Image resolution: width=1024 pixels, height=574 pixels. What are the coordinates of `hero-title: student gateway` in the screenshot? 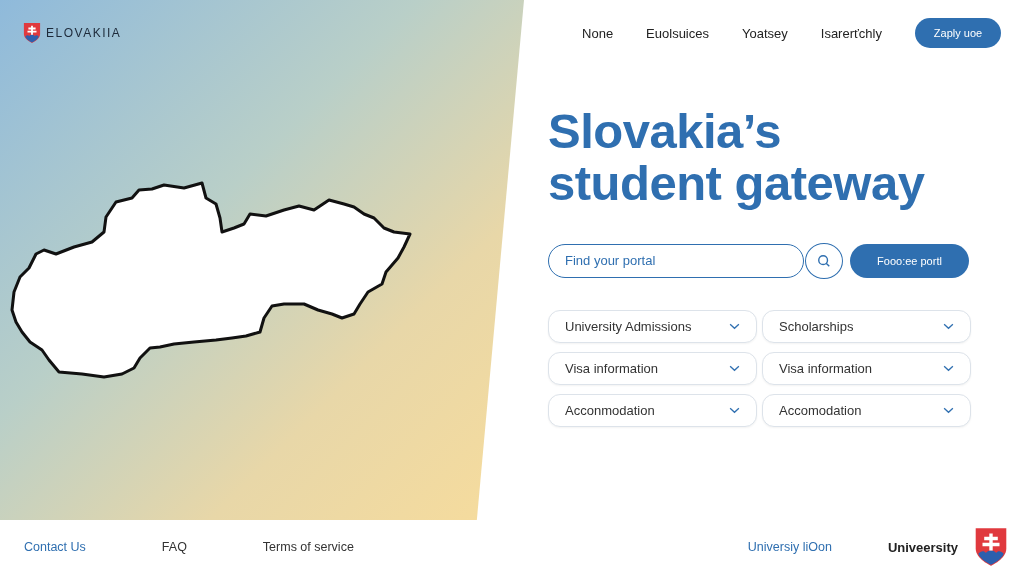 It's located at (736, 183).